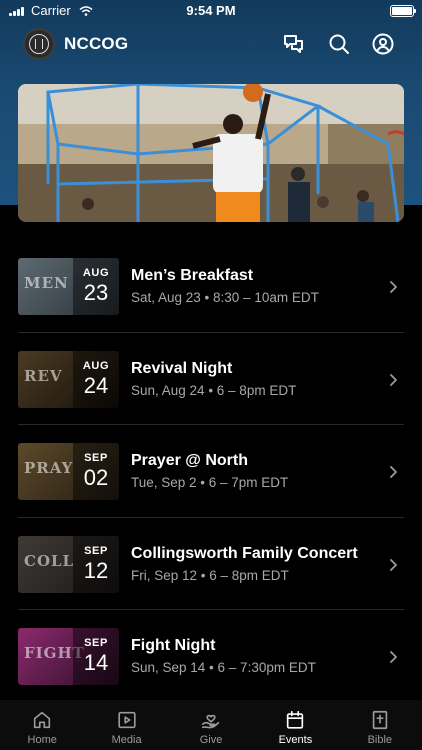 The image size is (422, 750). What do you see at coordinates (42, 740) in the screenshot?
I see `tab-label: Home` at bounding box center [42, 740].